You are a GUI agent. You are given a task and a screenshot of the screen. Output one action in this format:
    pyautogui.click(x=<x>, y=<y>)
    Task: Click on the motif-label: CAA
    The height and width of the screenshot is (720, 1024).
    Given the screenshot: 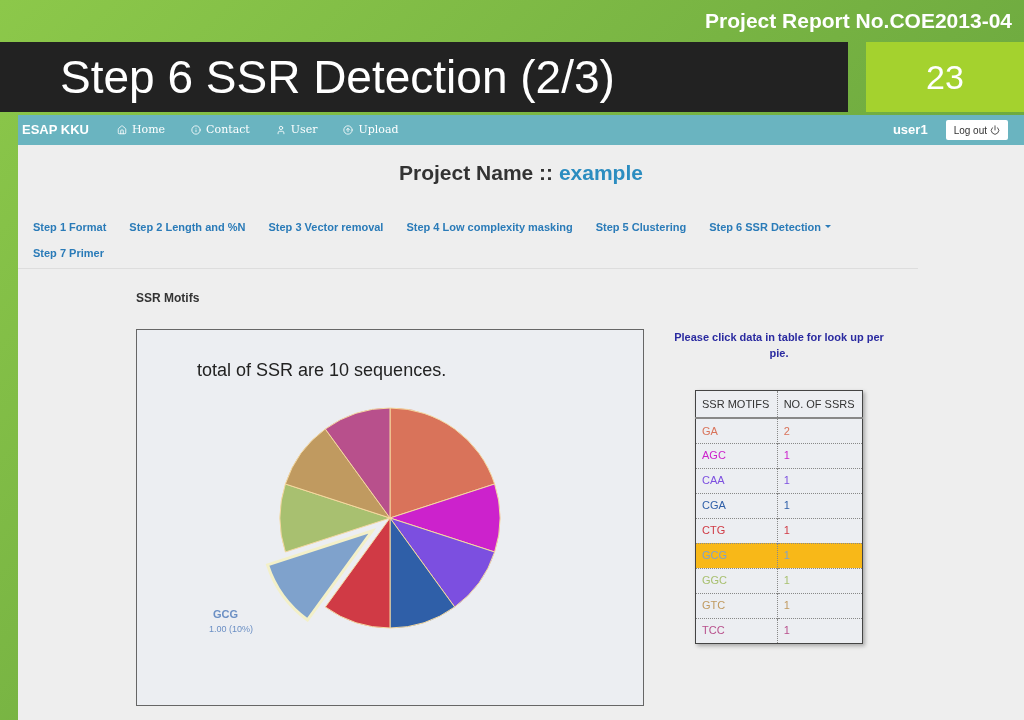 What is the action you would take?
    pyautogui.click(x=713, y=480)
    